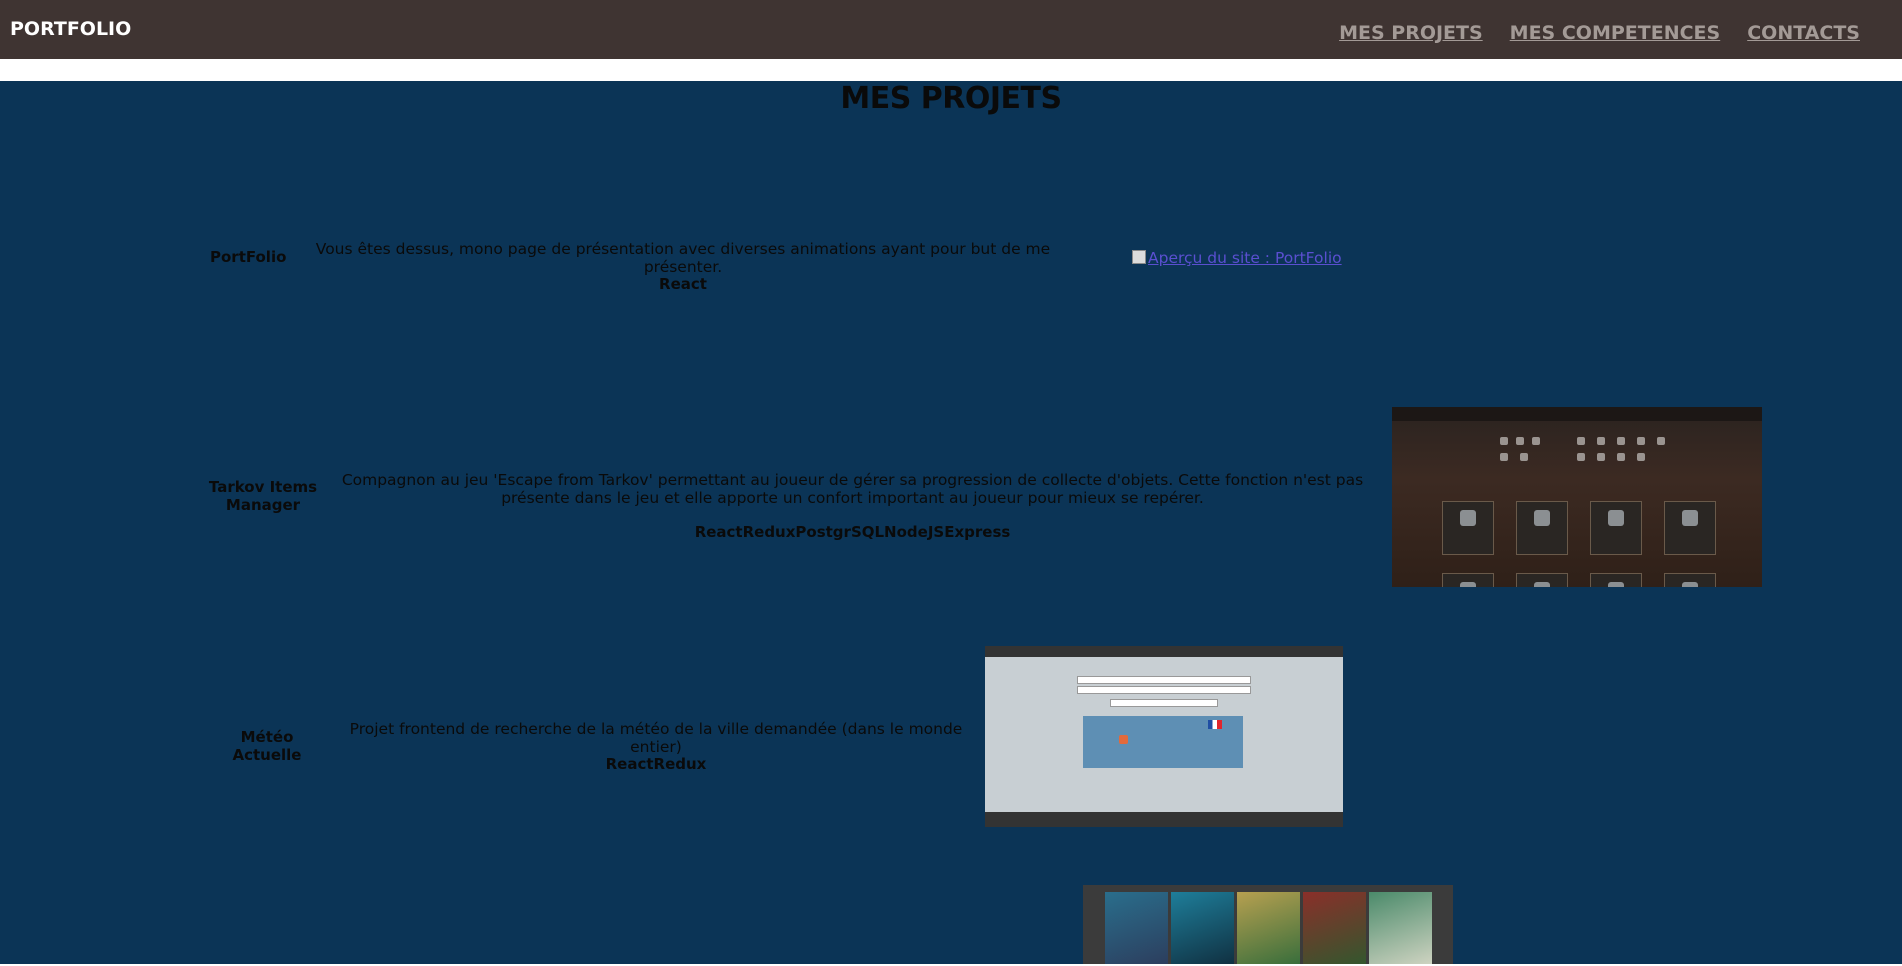 This screenshot has height=966, width=1902. Describe the element at coordinates (683, 284) in the screenshot. I see `project-tech: React` at that location.